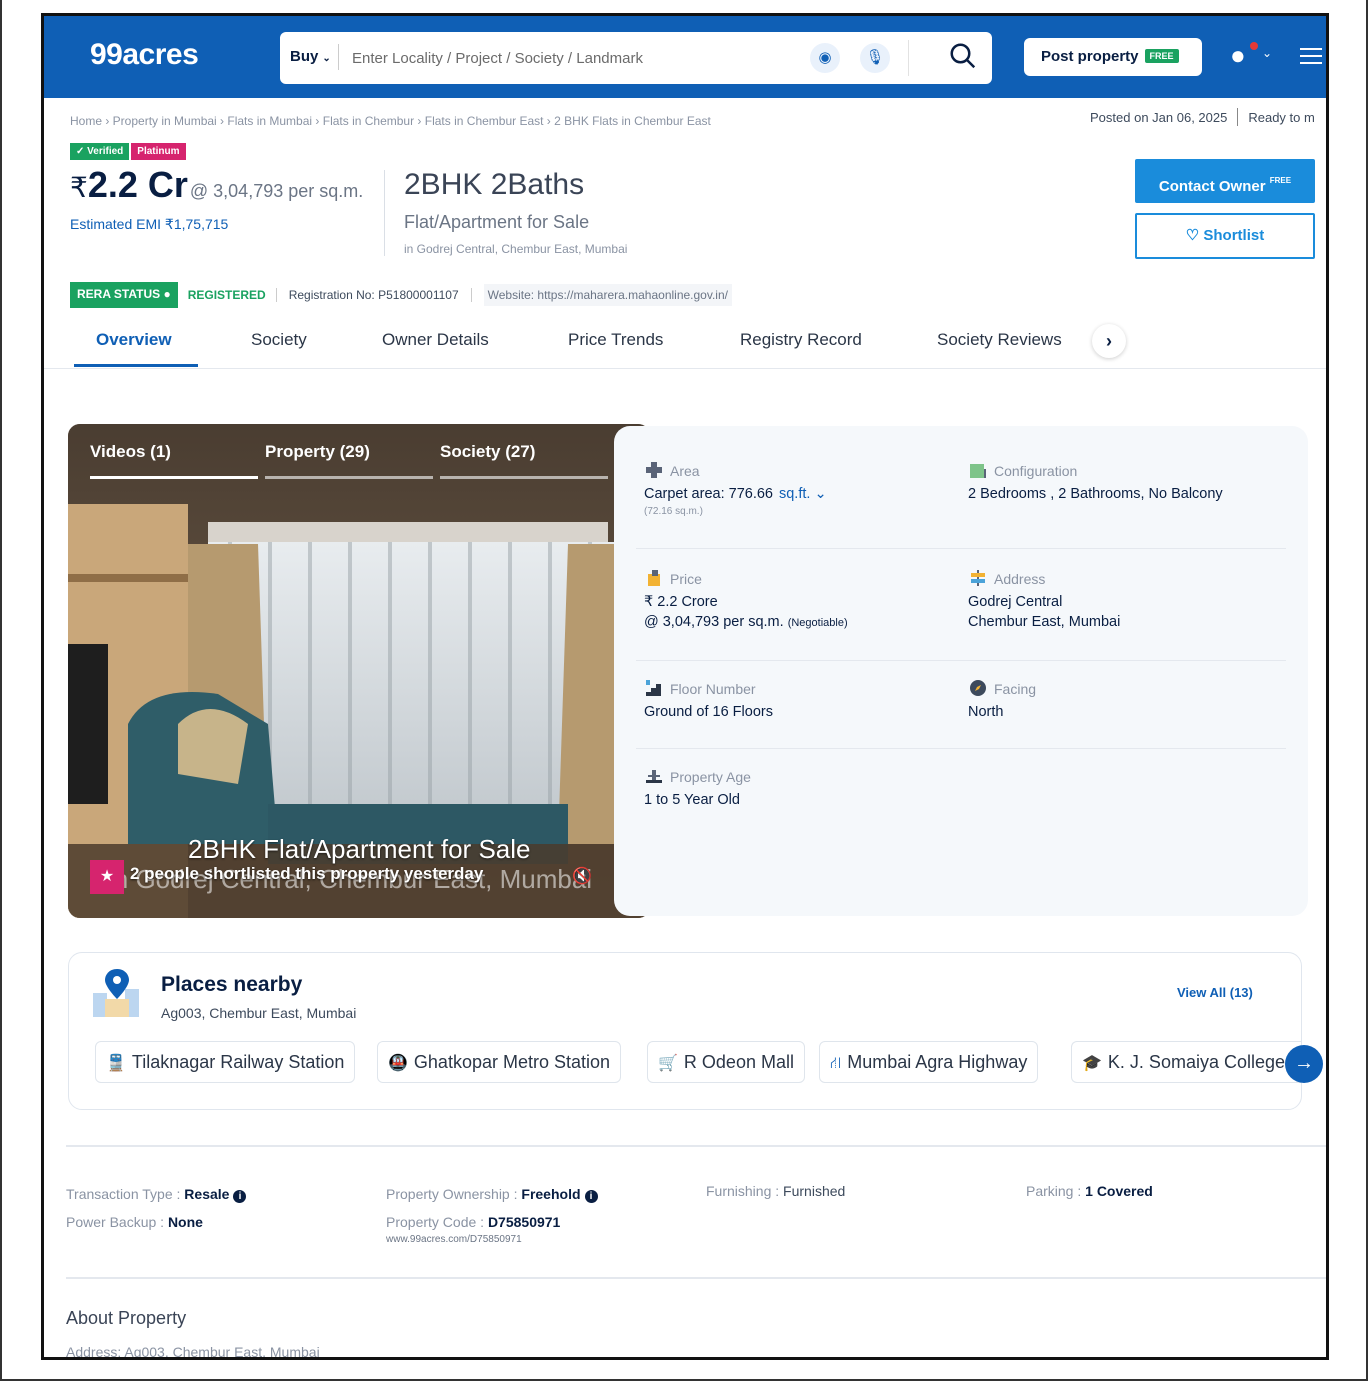 The height and width of the screenshot is (1381, 1368). Describe the element at coordinates (582, 876) in the screenshot. I see `mute-icon: 🔇` at that location.